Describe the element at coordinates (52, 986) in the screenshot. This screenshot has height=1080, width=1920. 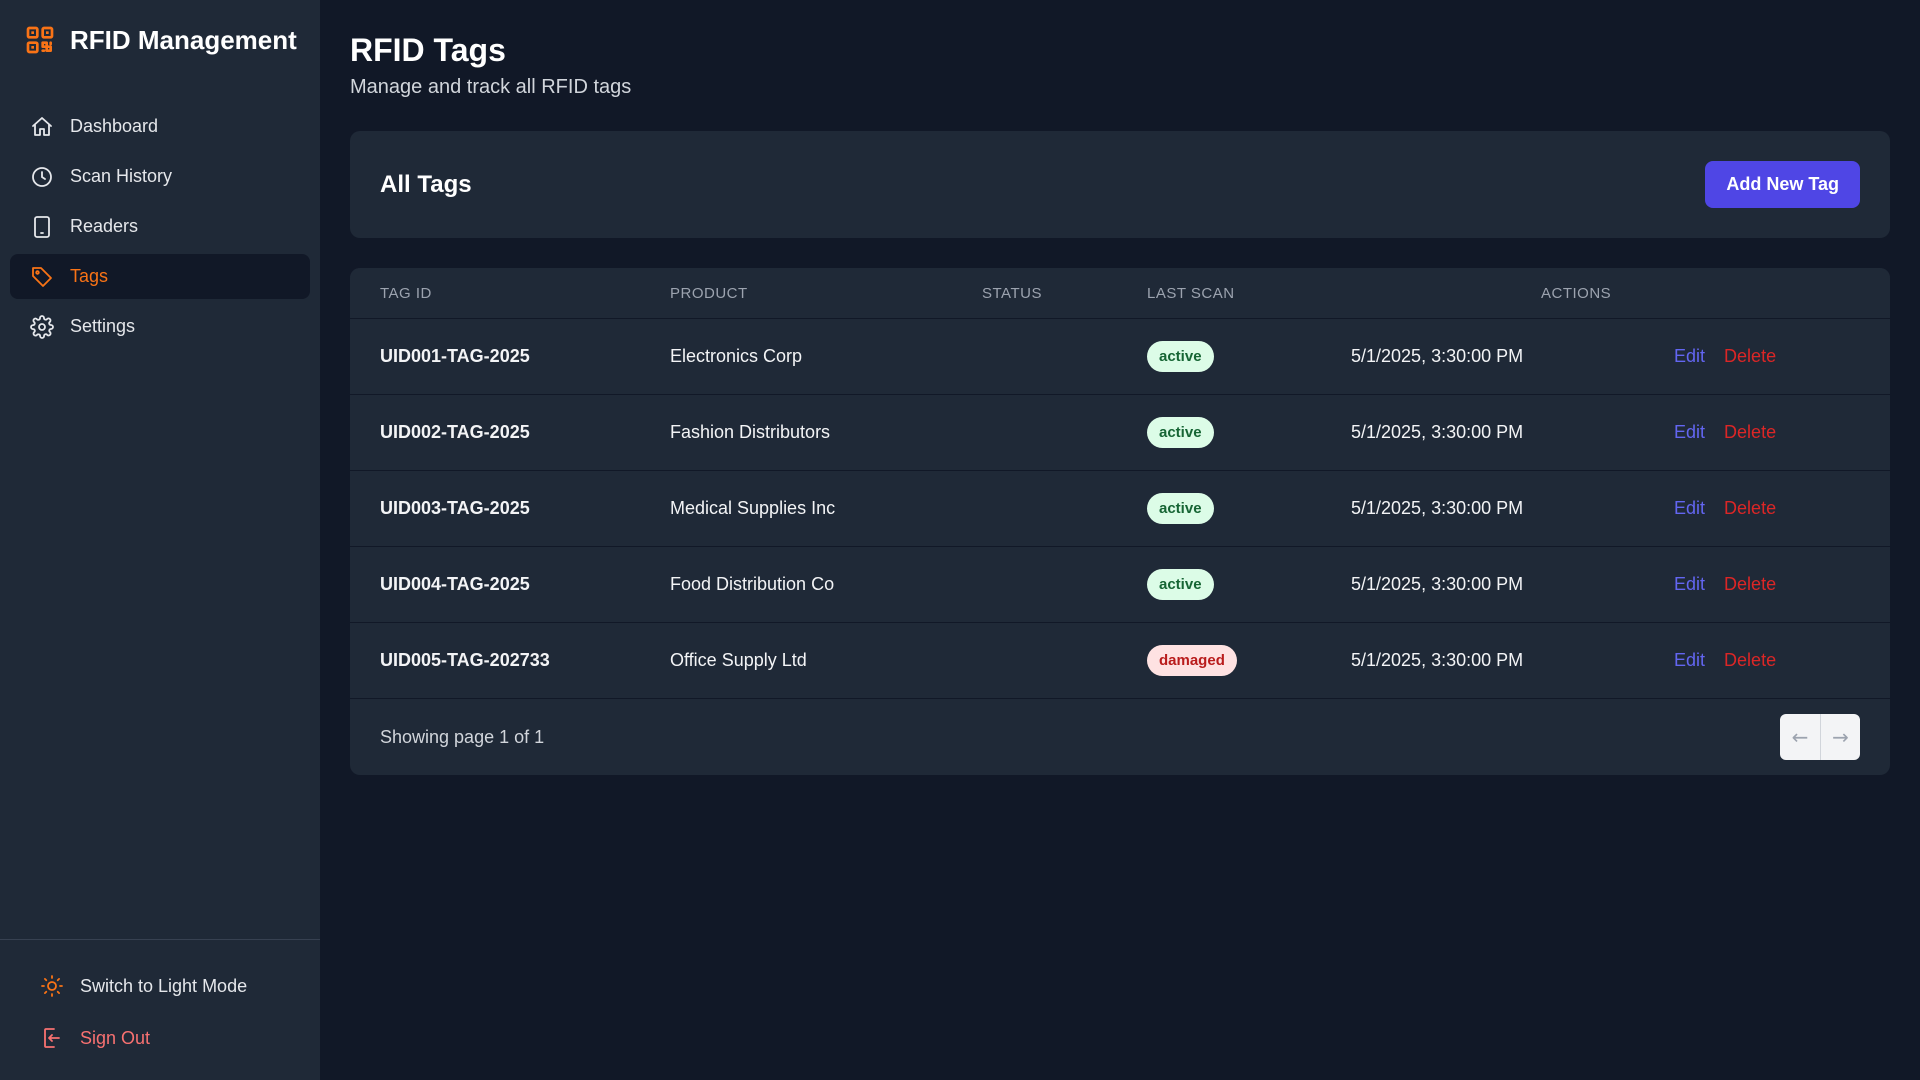
I see `sun-icon` at that location.